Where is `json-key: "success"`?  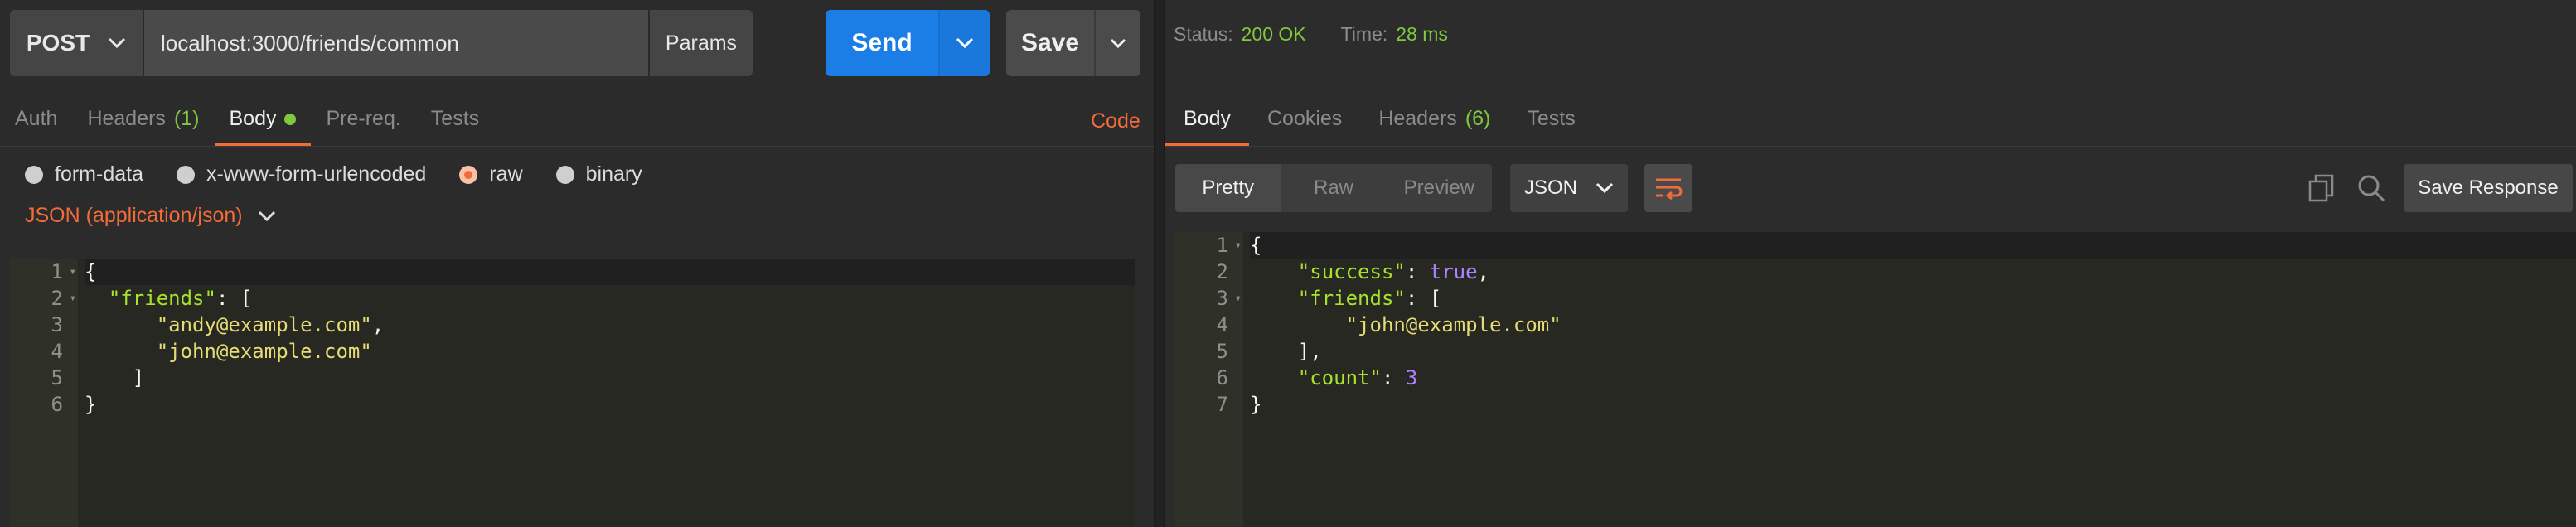 json-key: "success" is located at coordinates (1351, 271).